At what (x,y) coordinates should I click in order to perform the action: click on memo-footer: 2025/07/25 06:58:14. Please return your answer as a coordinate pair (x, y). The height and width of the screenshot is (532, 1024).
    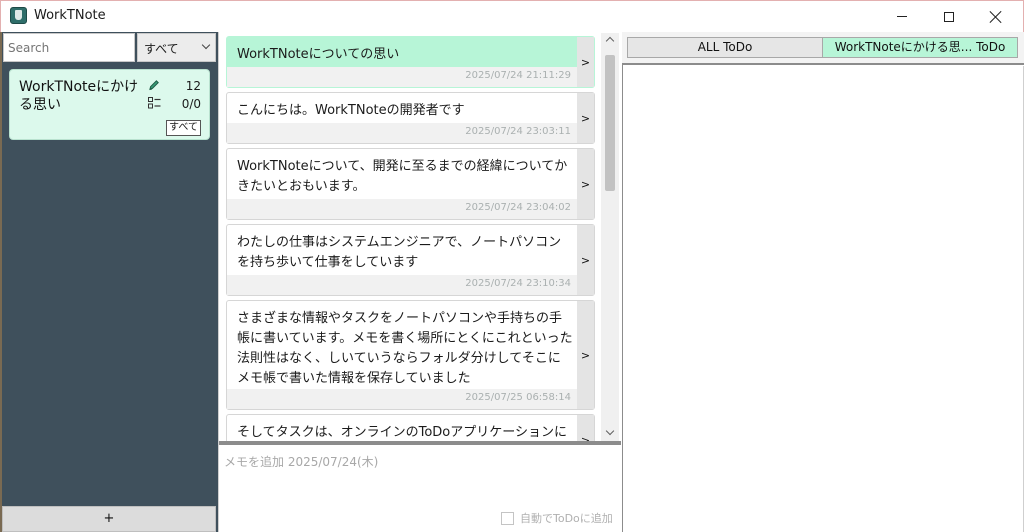
    Looking at the image, I should click on (403, 399).